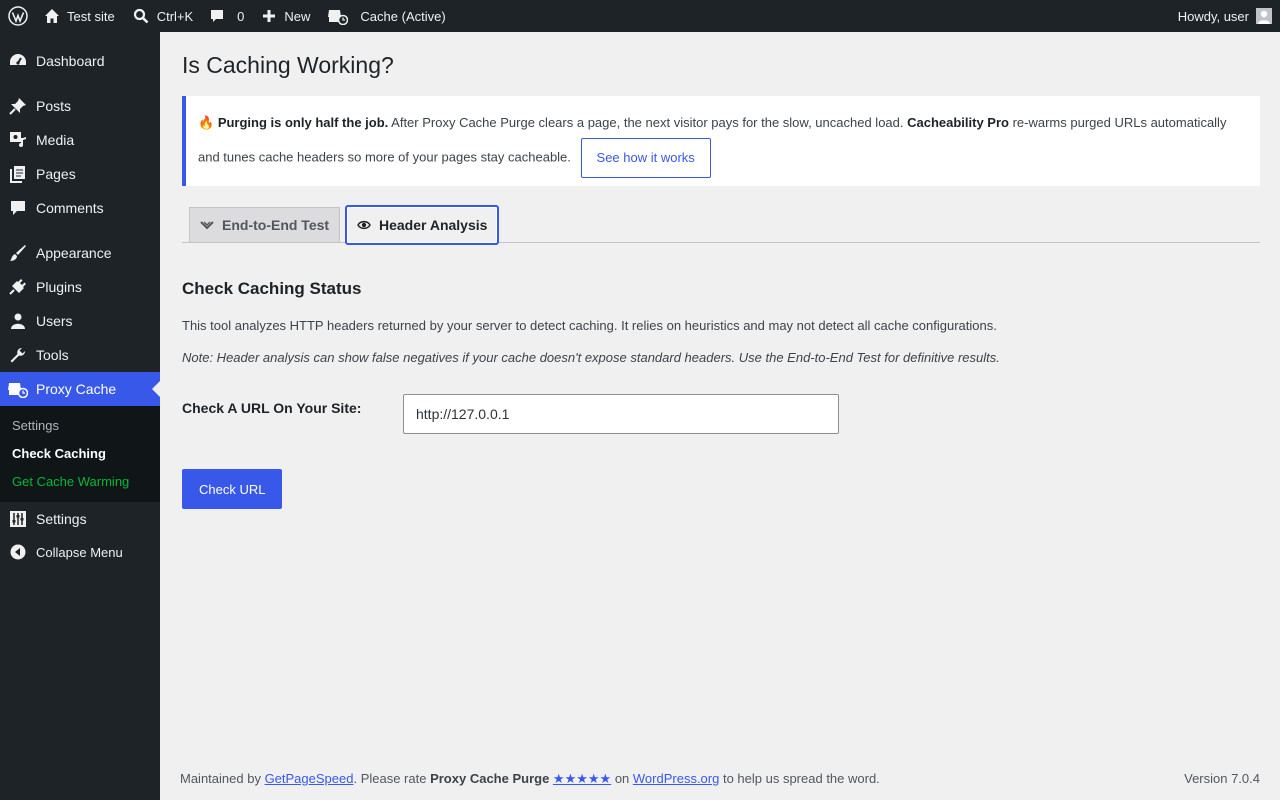 Image resolution: width=1280 pixels, height=800 pixels. What do you see at coordinates (76, 389) in the screenshot?
I see `sidebar-item-label: Proxy Cache` at bounding box center [76, 389].